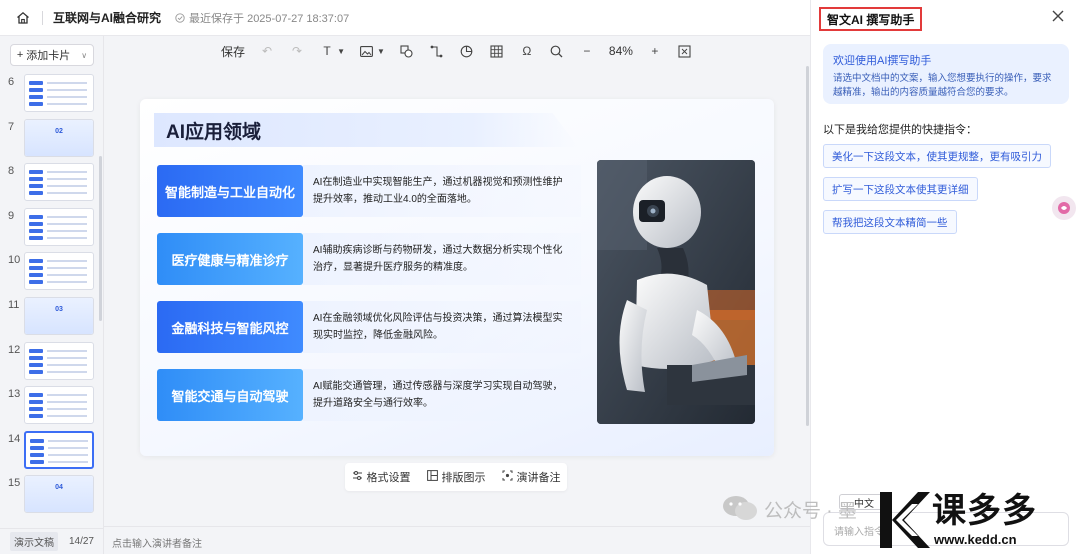  I want to click on sliders-icon, so click(357, 477).